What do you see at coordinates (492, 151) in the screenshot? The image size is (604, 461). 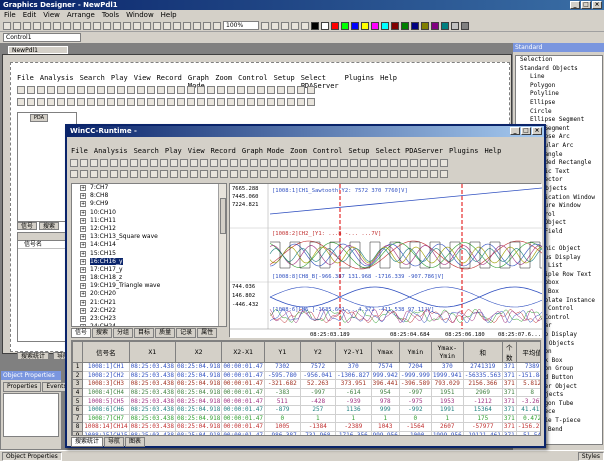 I see `runtime-menu-item: Help` at bounding box center [492, 151].